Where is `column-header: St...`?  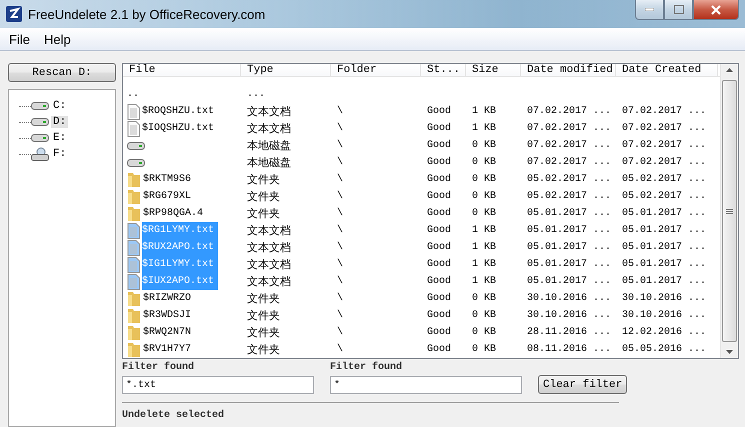
column-header: St... is located at coordinates (443, 70).